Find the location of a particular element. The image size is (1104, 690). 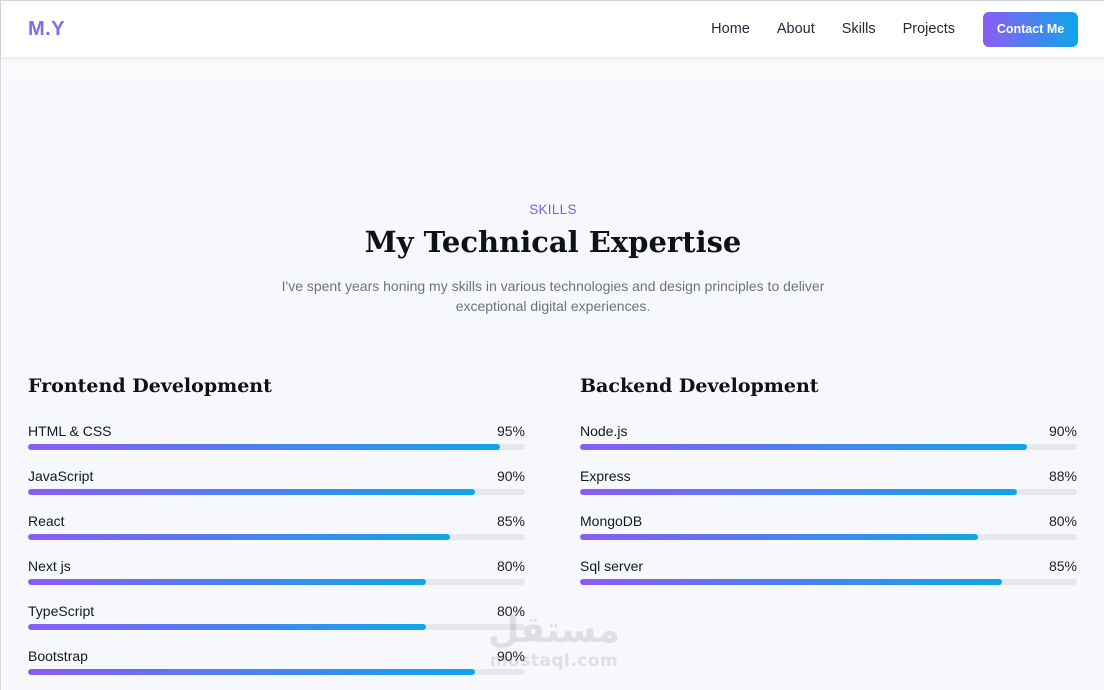

skill-item: JavaScript 90% is located at coordinates (276, 482).